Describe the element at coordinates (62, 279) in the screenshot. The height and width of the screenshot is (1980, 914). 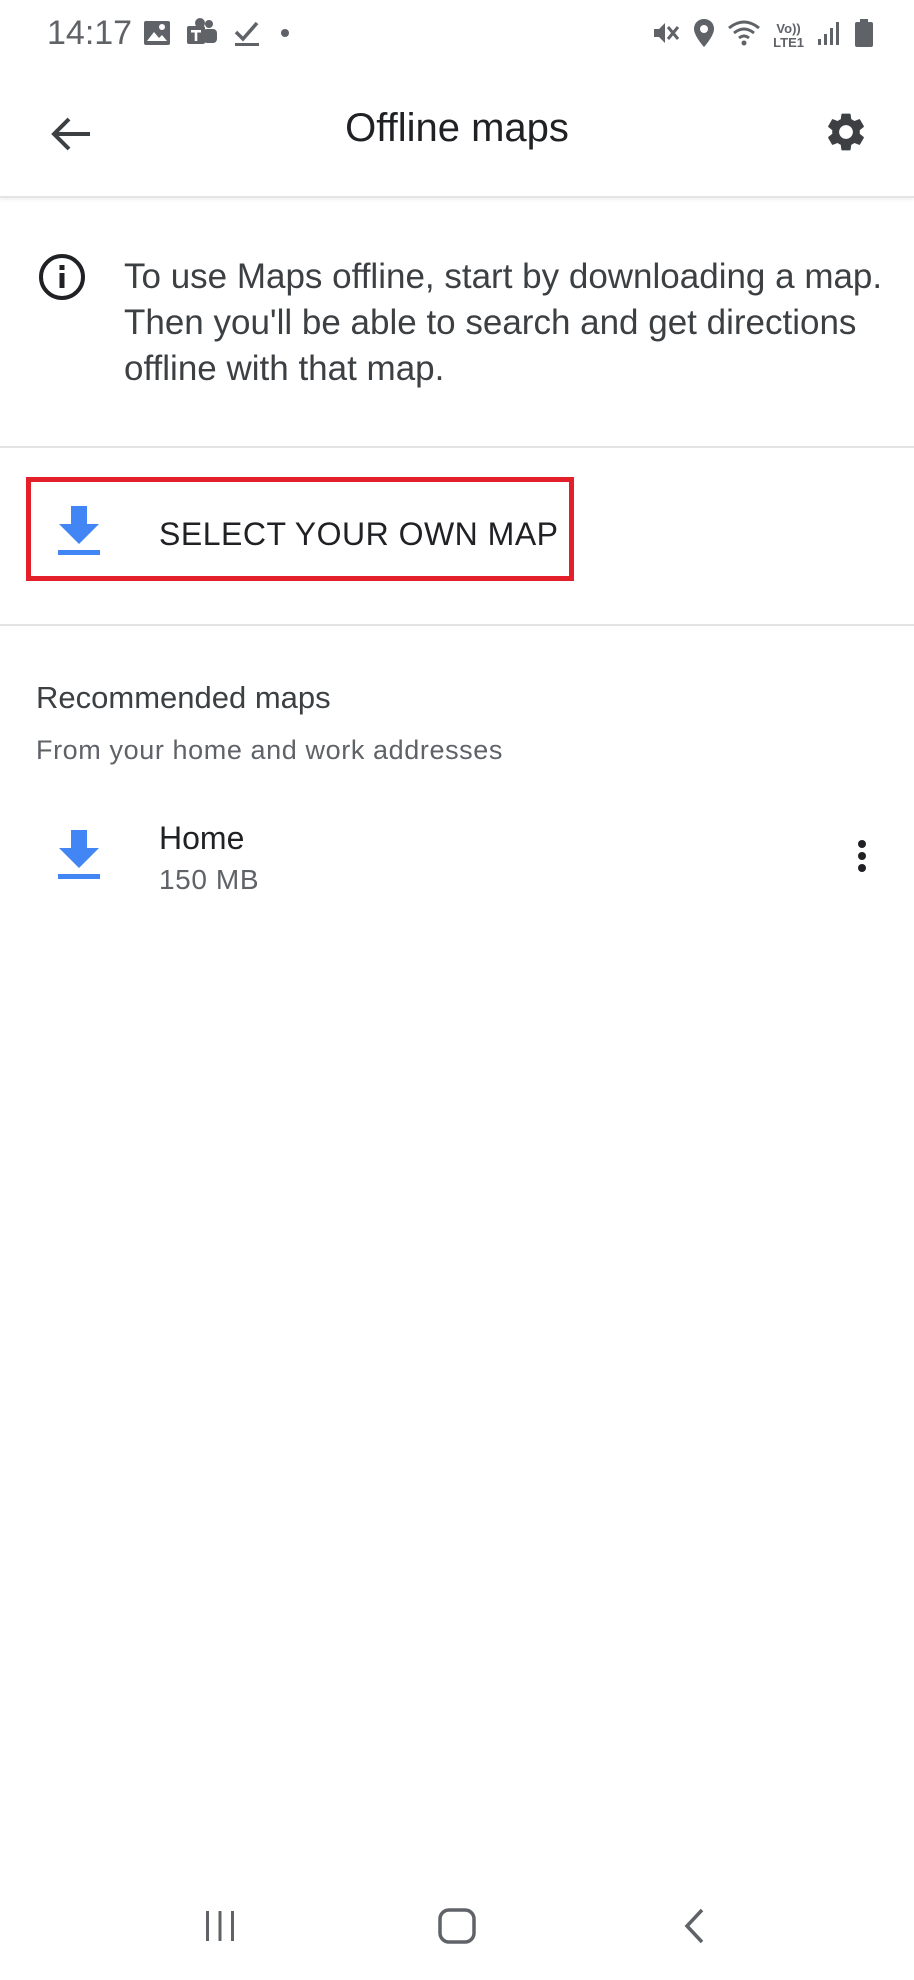
I see `info-icon` at that location.